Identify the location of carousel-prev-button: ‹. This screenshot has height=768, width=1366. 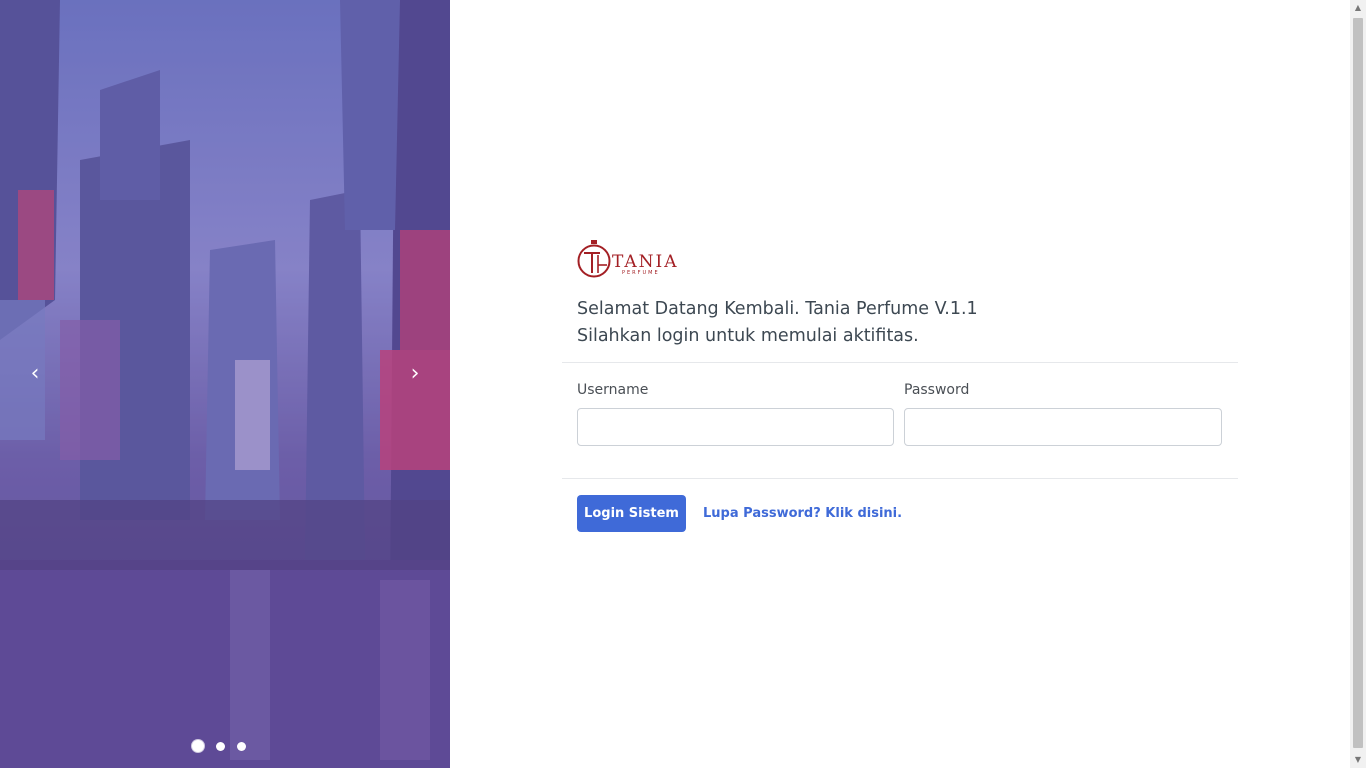
(35, 374).